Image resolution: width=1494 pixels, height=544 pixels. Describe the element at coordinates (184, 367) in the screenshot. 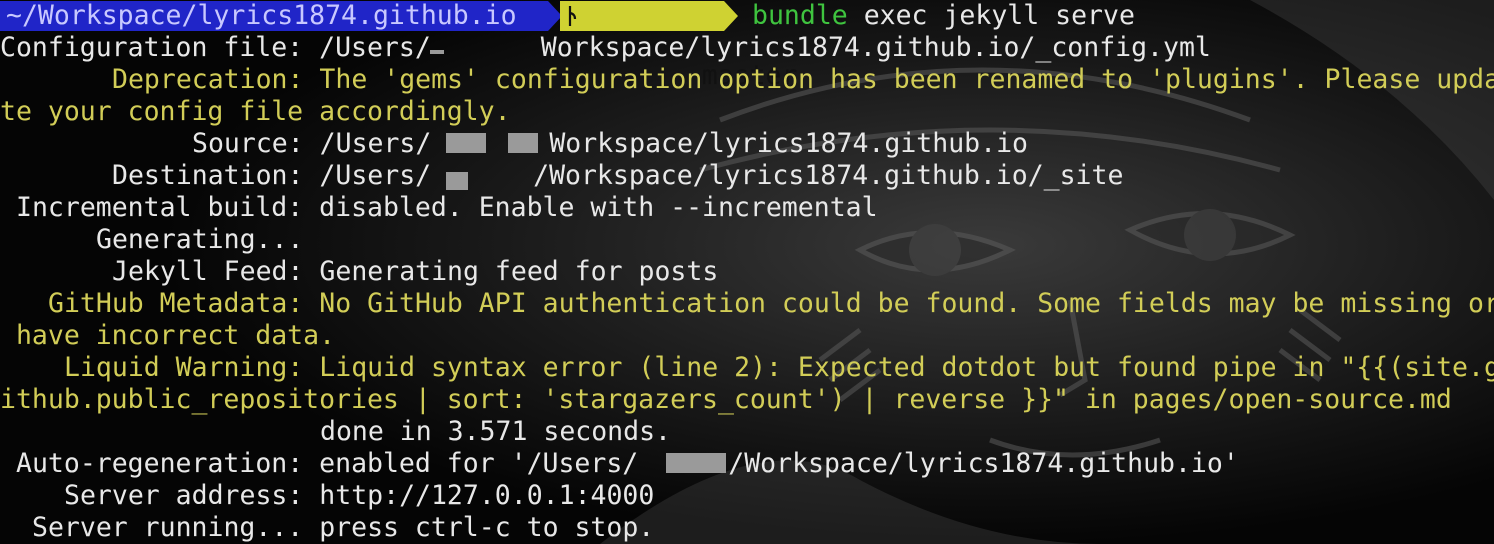

I see `line-label: Liquid Warning:` at that location.